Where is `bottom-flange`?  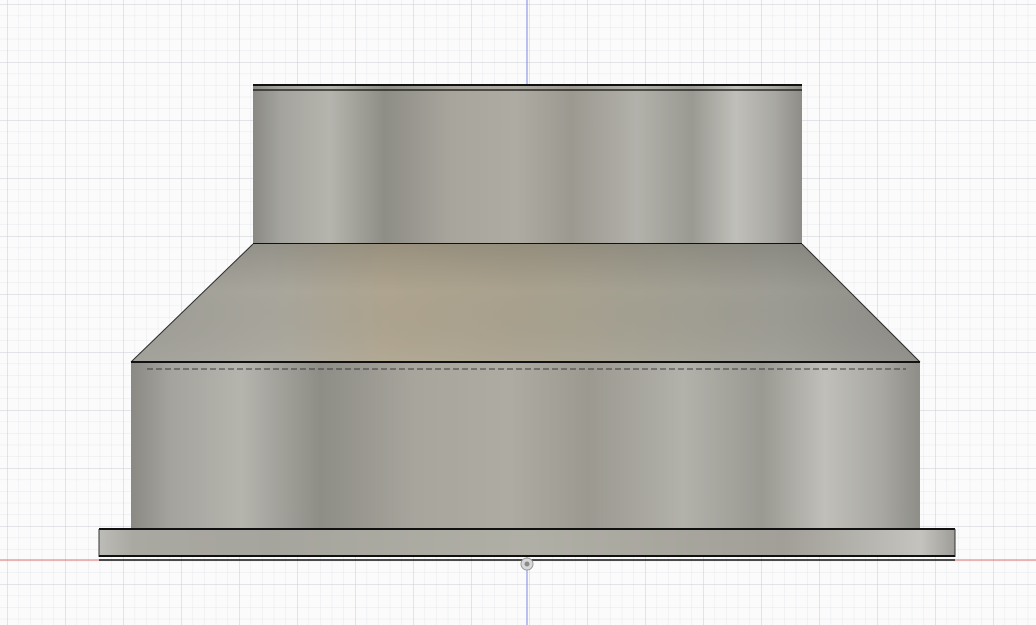
bottom-flange is located at coordinates (527, 545).